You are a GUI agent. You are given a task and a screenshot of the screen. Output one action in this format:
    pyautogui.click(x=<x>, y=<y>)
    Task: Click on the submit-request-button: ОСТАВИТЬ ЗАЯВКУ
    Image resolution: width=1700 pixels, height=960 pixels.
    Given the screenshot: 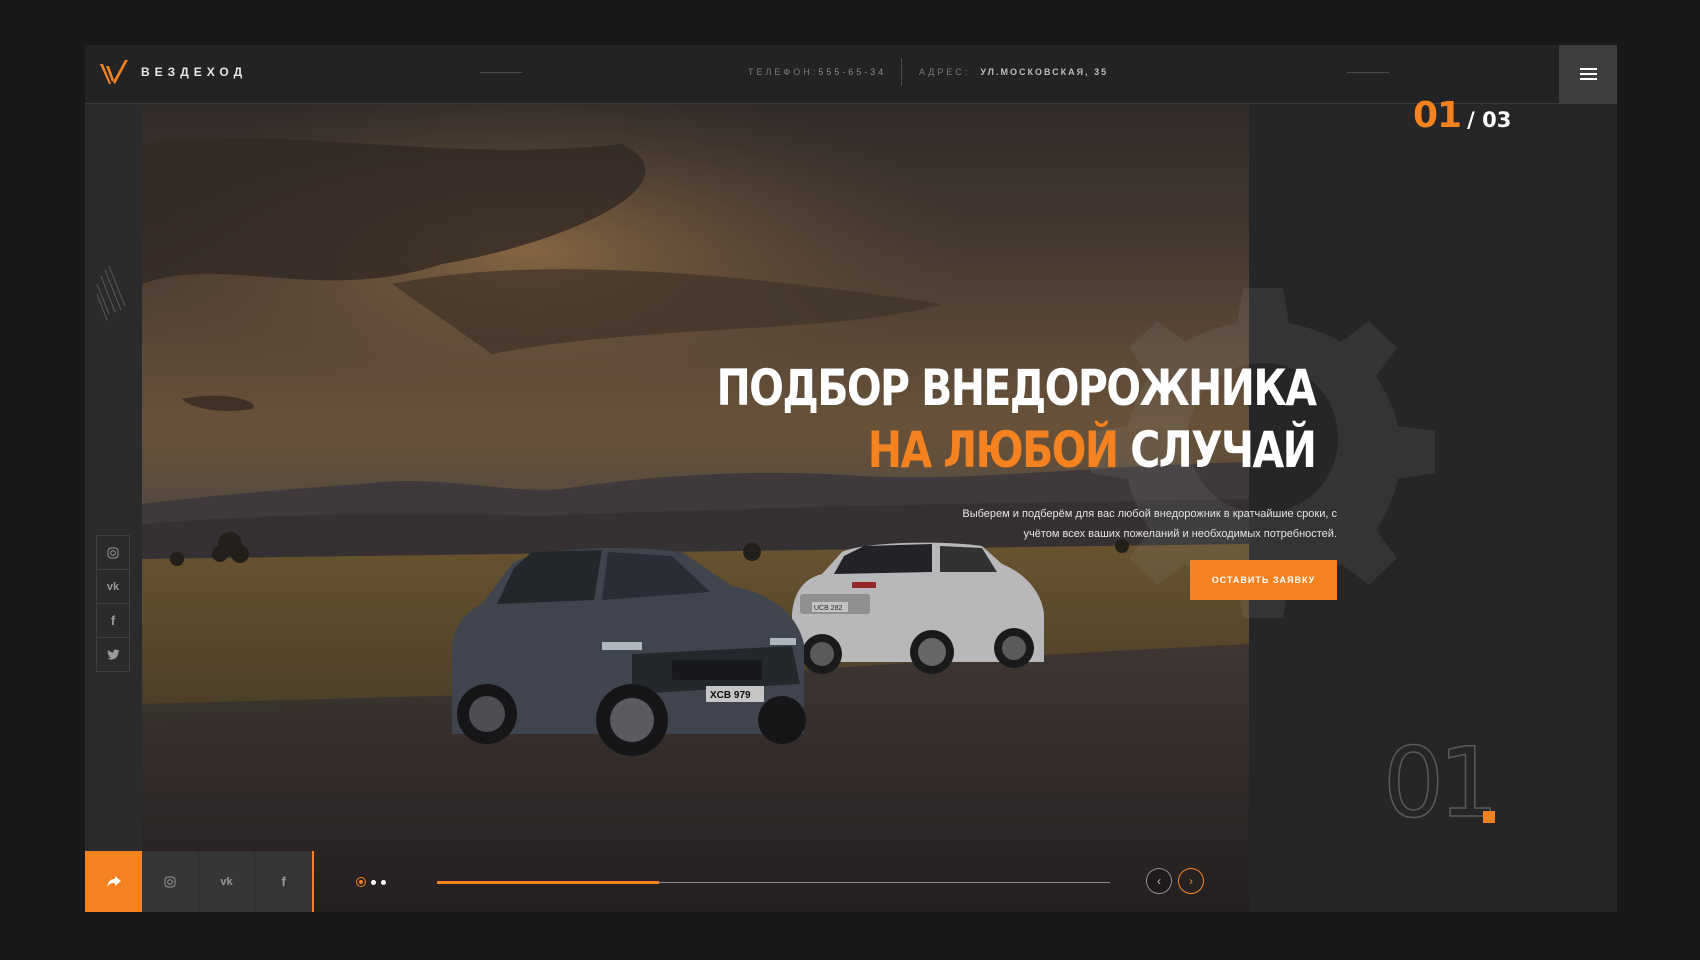 What is the action you would take?
    pyautogui.click(x=1263, y=580)
    